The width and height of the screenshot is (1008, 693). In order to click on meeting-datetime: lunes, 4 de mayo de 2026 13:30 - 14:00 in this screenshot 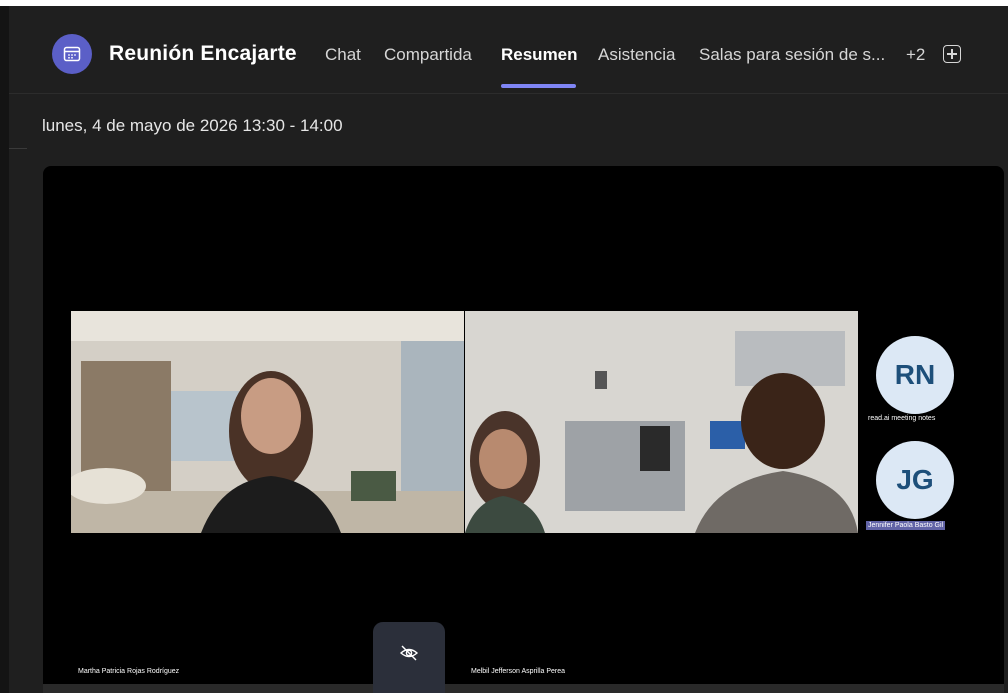, I will do `click(192, 125)`.